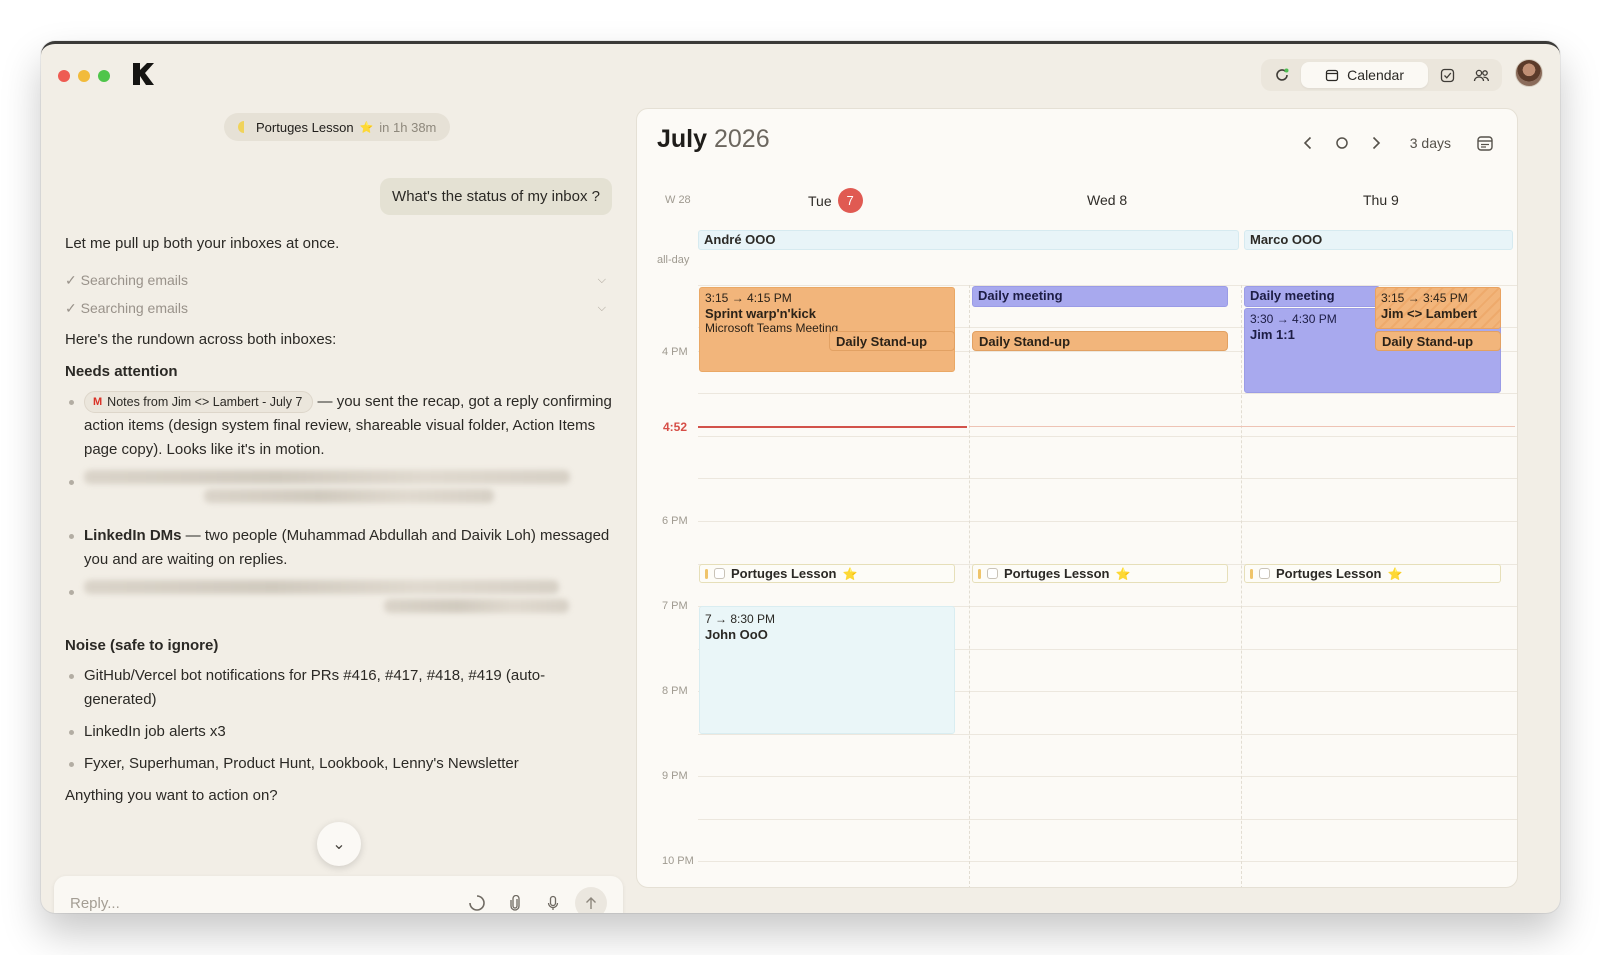 The height and width of the screenshot is (955, 1600). Describe the element at coordinates (678, 200) in the screenshot. I see `week-number: W 28` at that location.